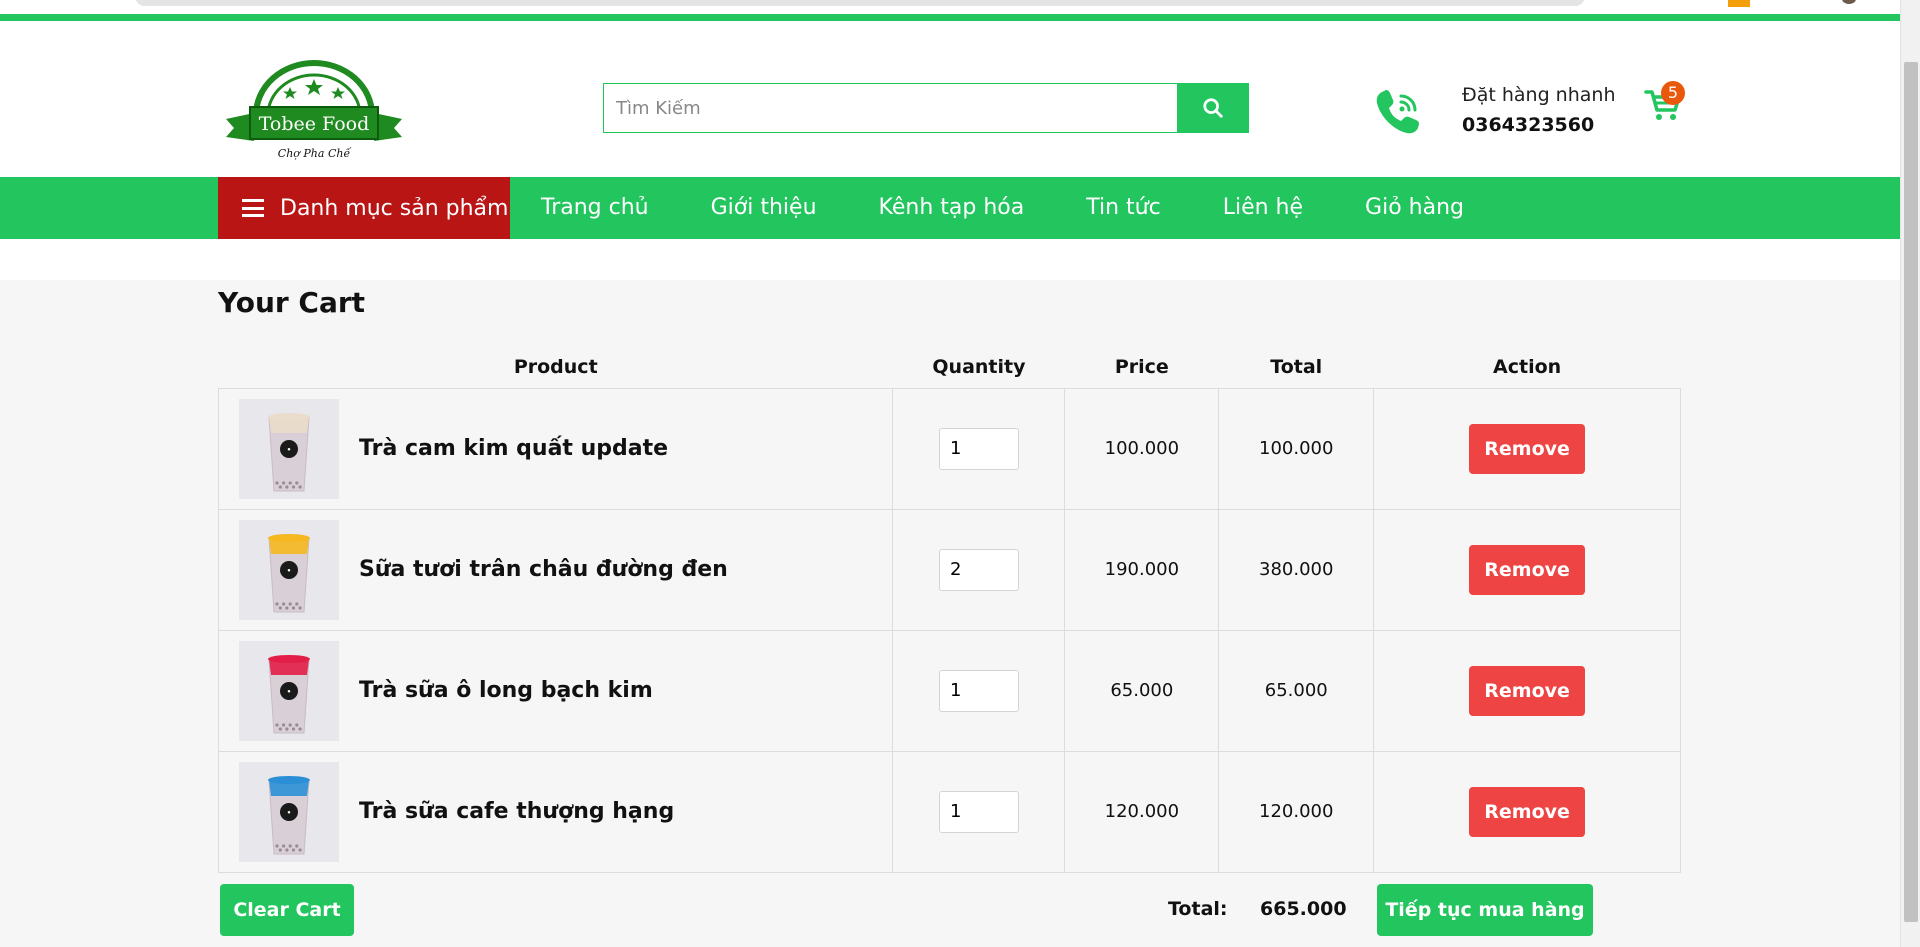  I want to click on continue-shopping-button: Tiếp tục mua hàng, so click(1485, 910).